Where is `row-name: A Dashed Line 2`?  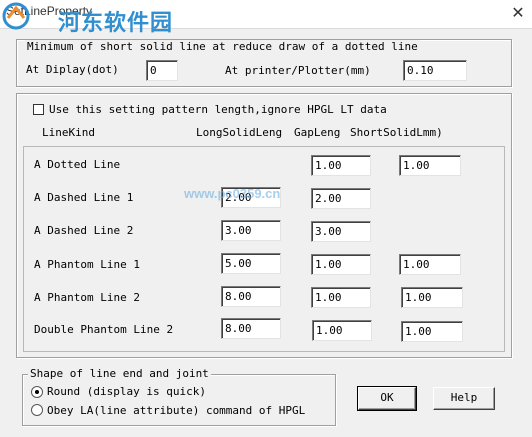
row-name: A Dashed Line 2 is located at coordinates (84, 230).